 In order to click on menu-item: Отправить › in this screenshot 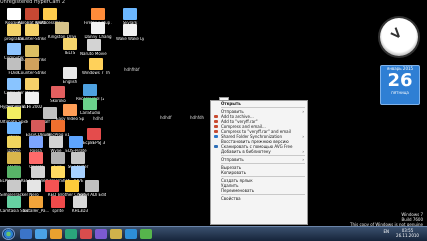, I will do `click(259, 159)`.